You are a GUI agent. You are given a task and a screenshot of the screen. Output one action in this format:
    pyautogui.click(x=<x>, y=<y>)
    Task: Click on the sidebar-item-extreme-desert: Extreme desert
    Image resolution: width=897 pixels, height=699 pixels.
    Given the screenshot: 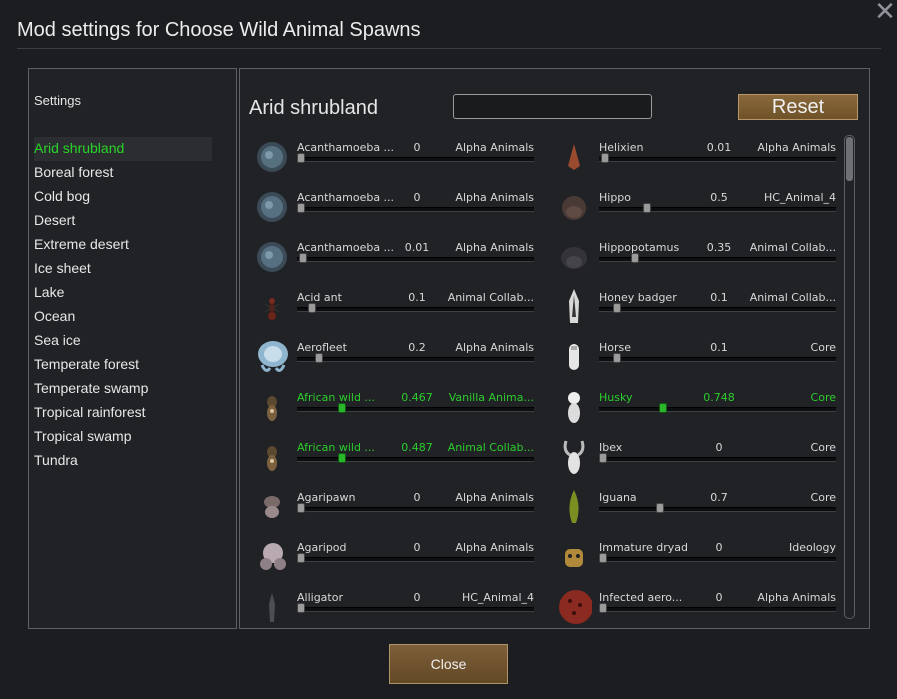 What is the action you would take?
    pyautogui.click(x=123, y=245)
    